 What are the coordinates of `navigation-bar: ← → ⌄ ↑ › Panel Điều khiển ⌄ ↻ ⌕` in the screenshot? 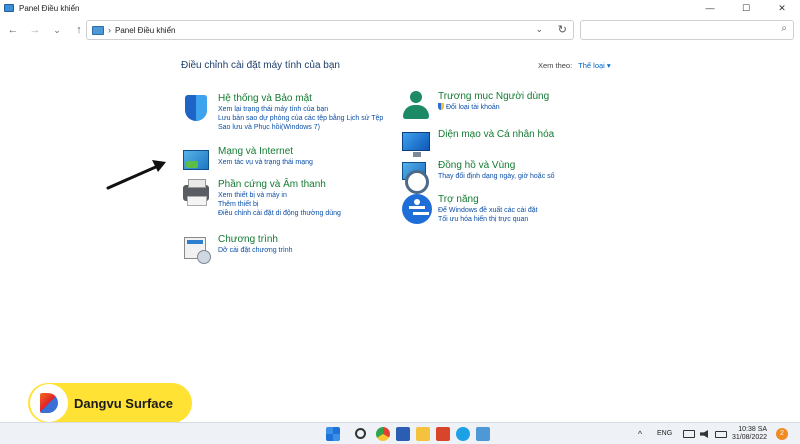 It's located at (400, 30).